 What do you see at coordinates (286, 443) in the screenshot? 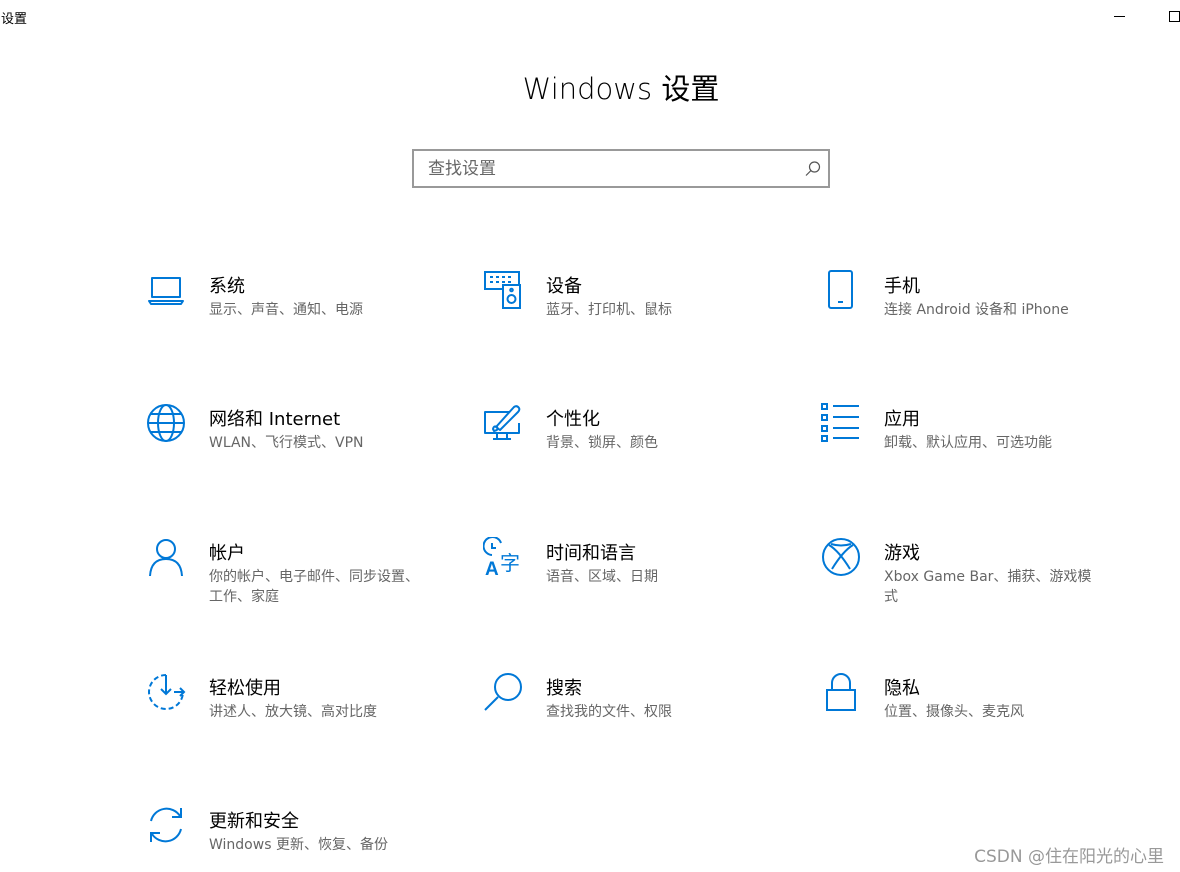
I see `tile-description: WLAN、飞行模式、VPN` at bounding box center [286, 443].